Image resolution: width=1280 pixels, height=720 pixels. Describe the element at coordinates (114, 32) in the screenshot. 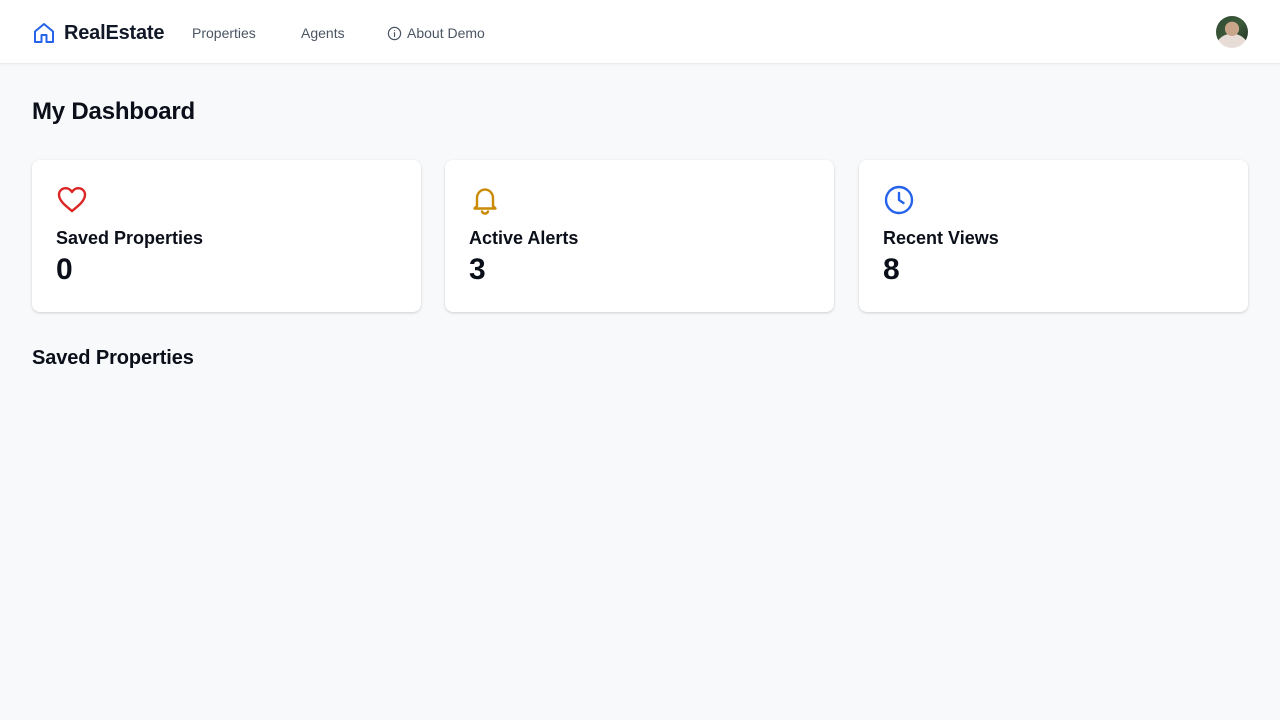

I see `brand-name: RealEstate` at that location.